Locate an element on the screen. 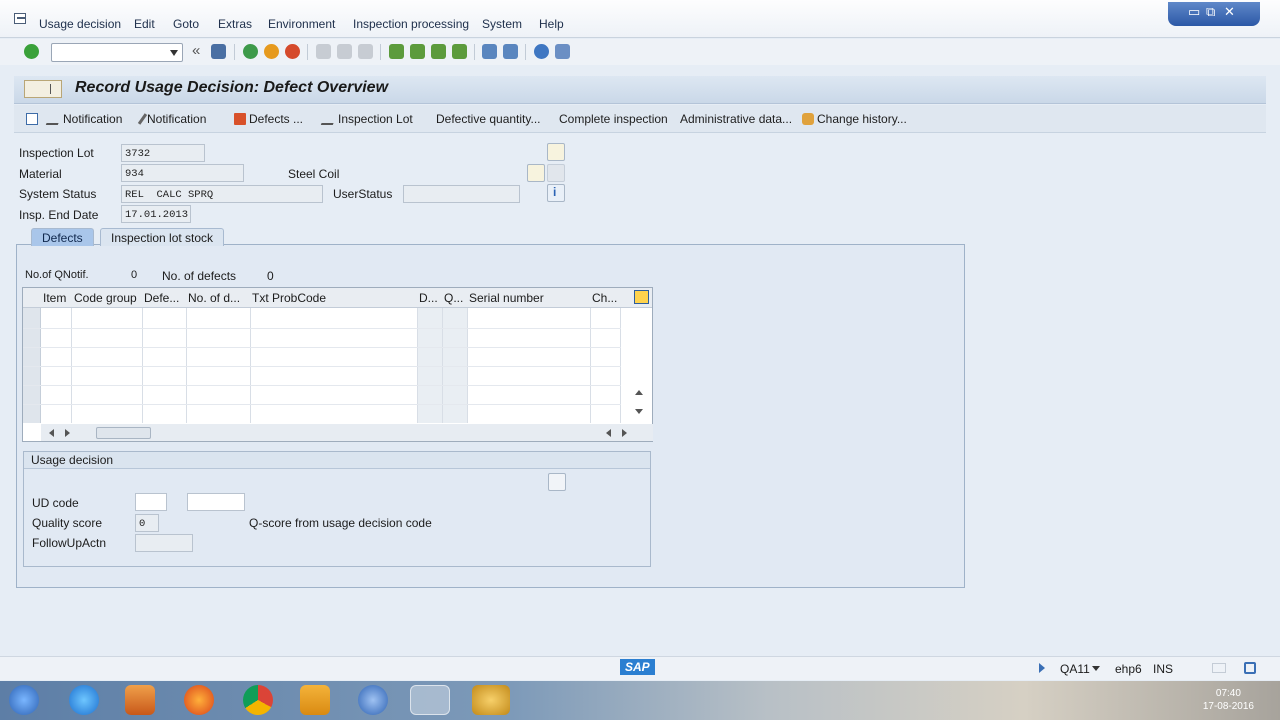 The image size is (1280, 720). edit-long-text-icon is located at coordinates (557, 482).